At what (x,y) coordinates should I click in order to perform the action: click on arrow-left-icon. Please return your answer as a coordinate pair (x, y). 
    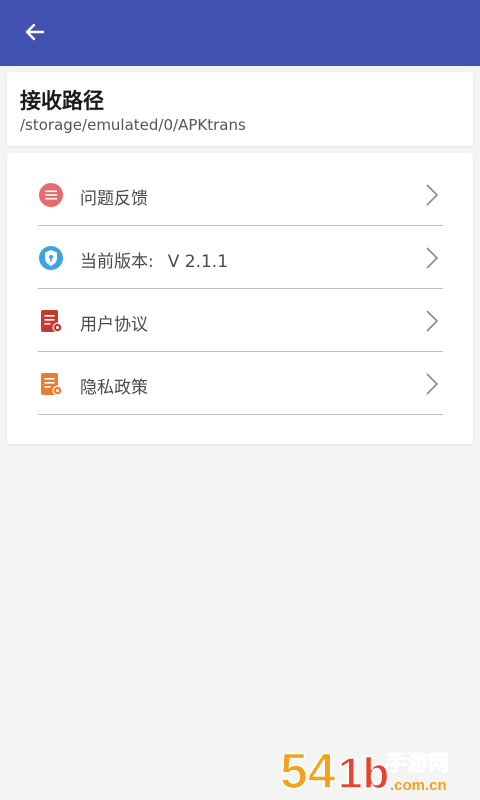
    Looking at the image, I should click on (35, 32).